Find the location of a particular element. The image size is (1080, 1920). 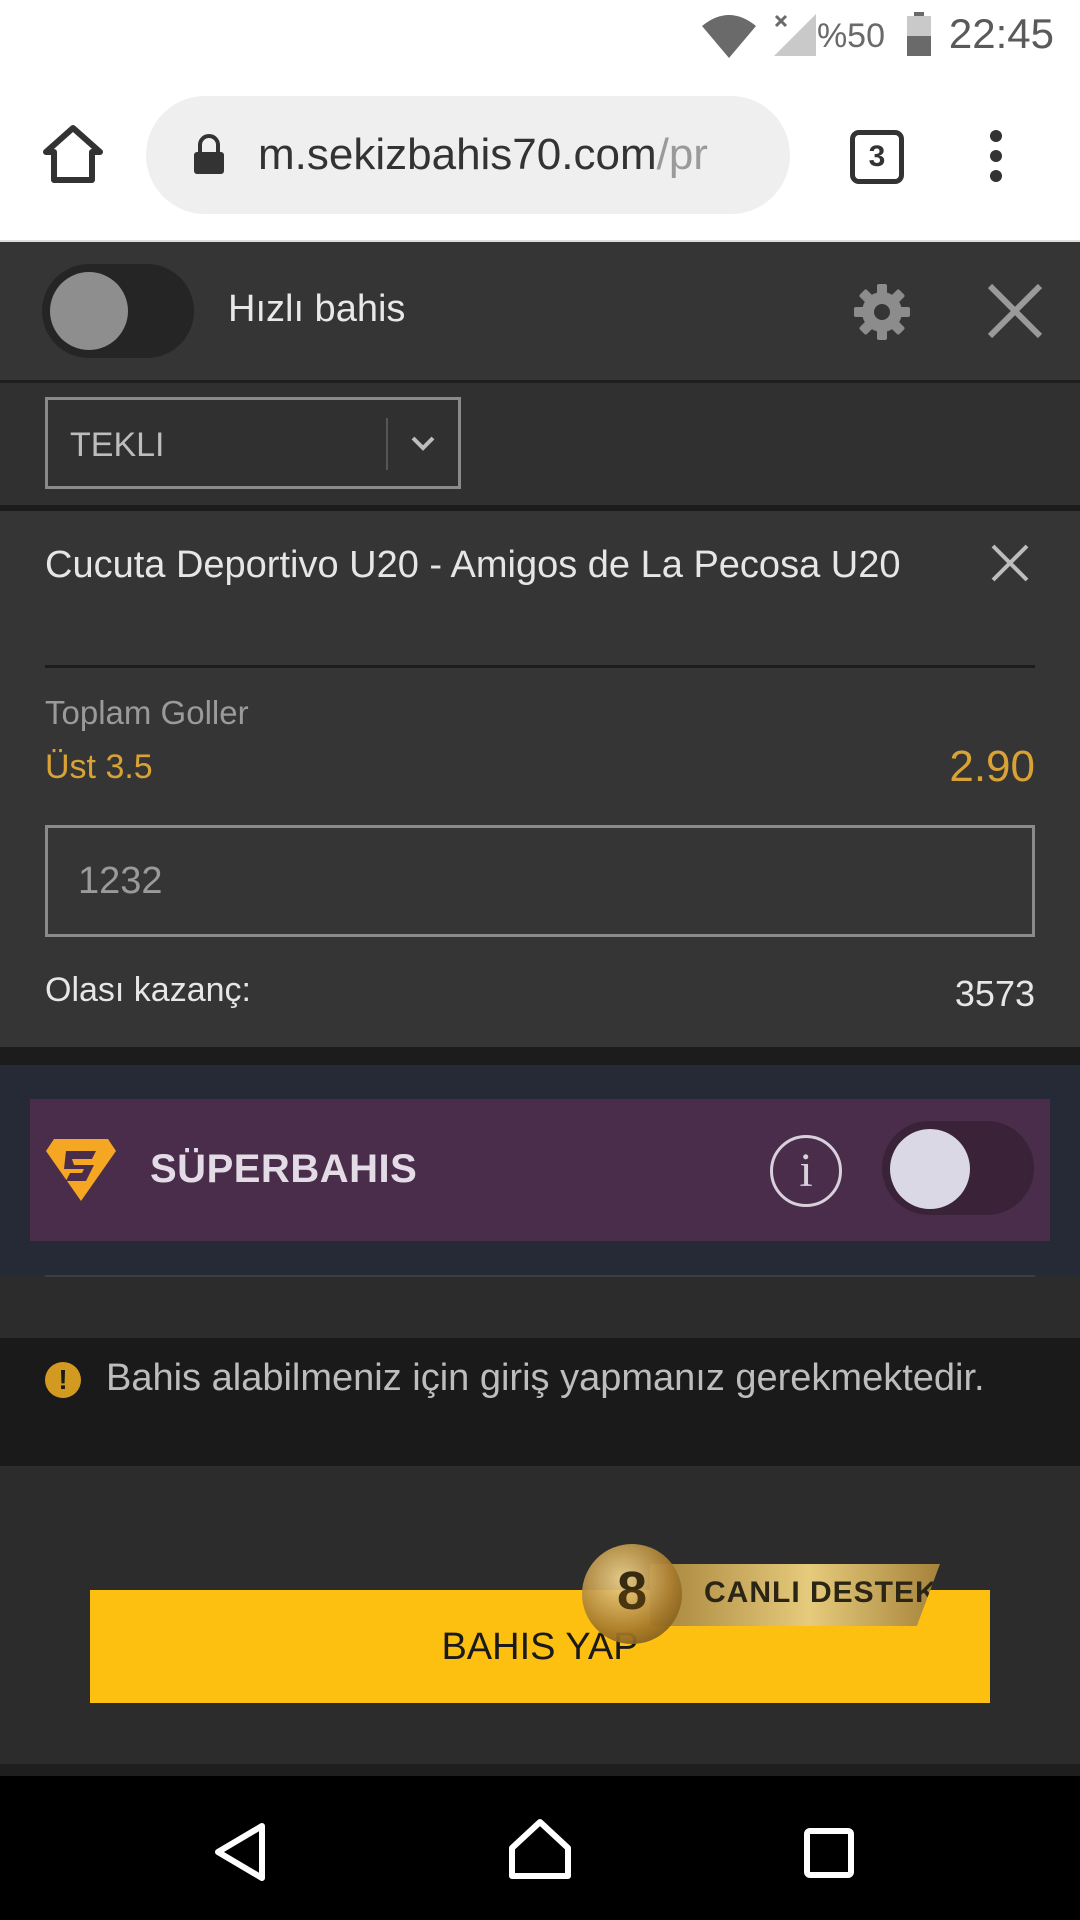

lock-icon is located at coordinates (209, 154).